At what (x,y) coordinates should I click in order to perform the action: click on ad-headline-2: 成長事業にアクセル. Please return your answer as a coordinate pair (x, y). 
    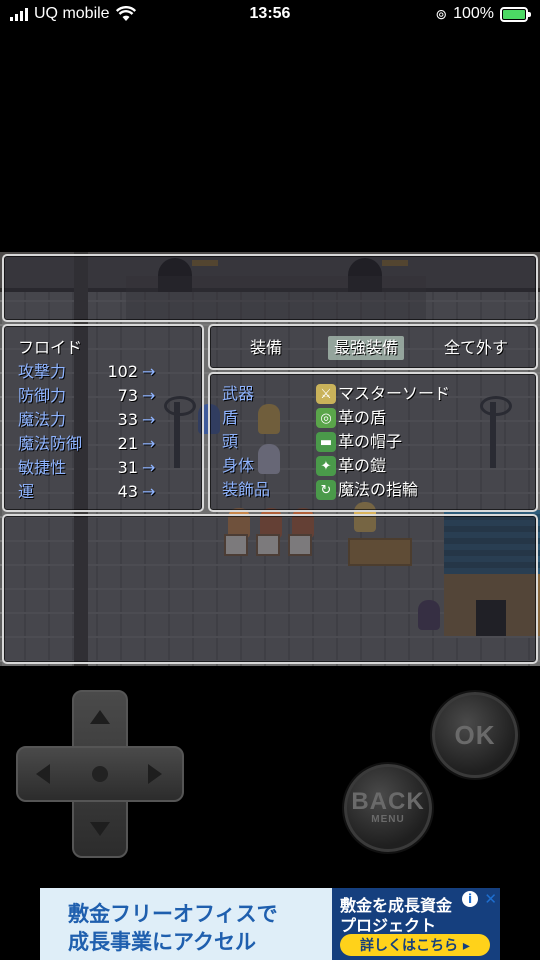
    Looking at the image, I should click on (162, 942).